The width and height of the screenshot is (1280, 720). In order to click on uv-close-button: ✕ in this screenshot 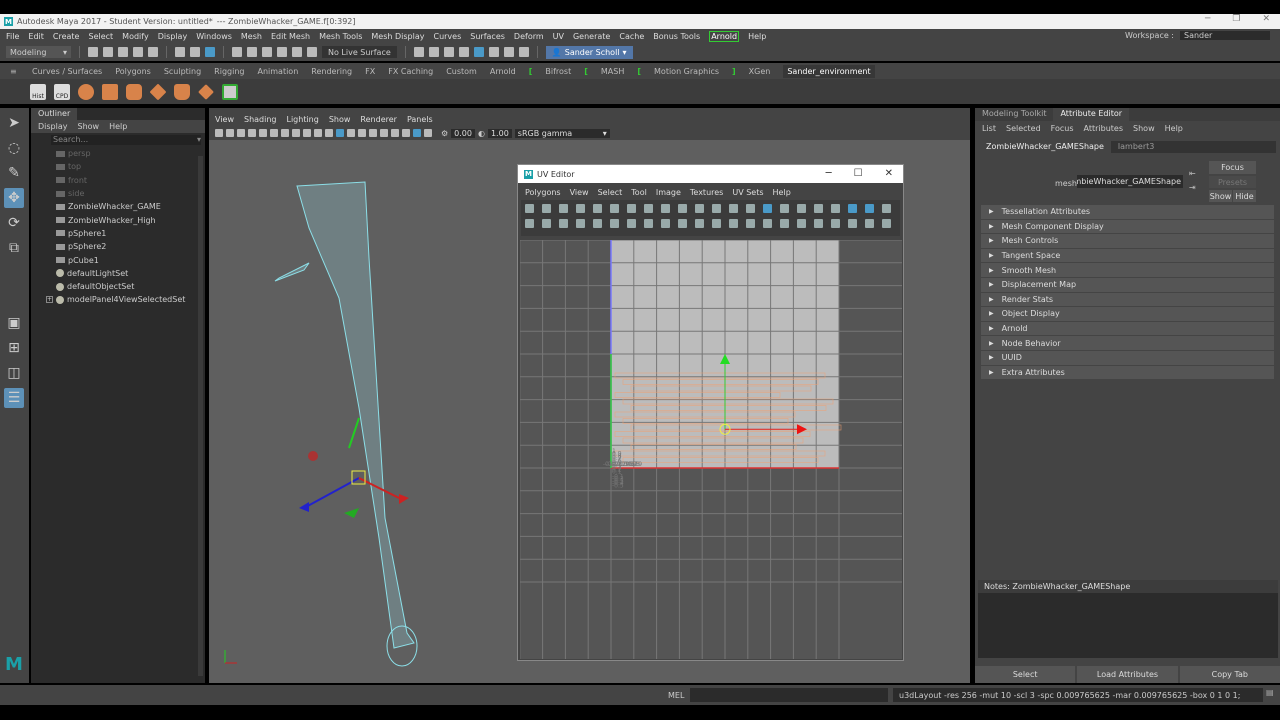, I will do `click(889, 173)`.